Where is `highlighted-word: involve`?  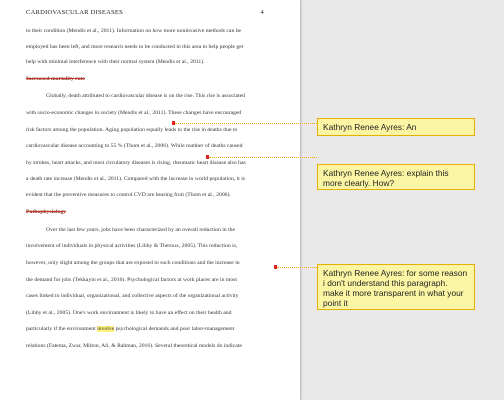
highlighted-word: involve is located at coordinates (106, 329).